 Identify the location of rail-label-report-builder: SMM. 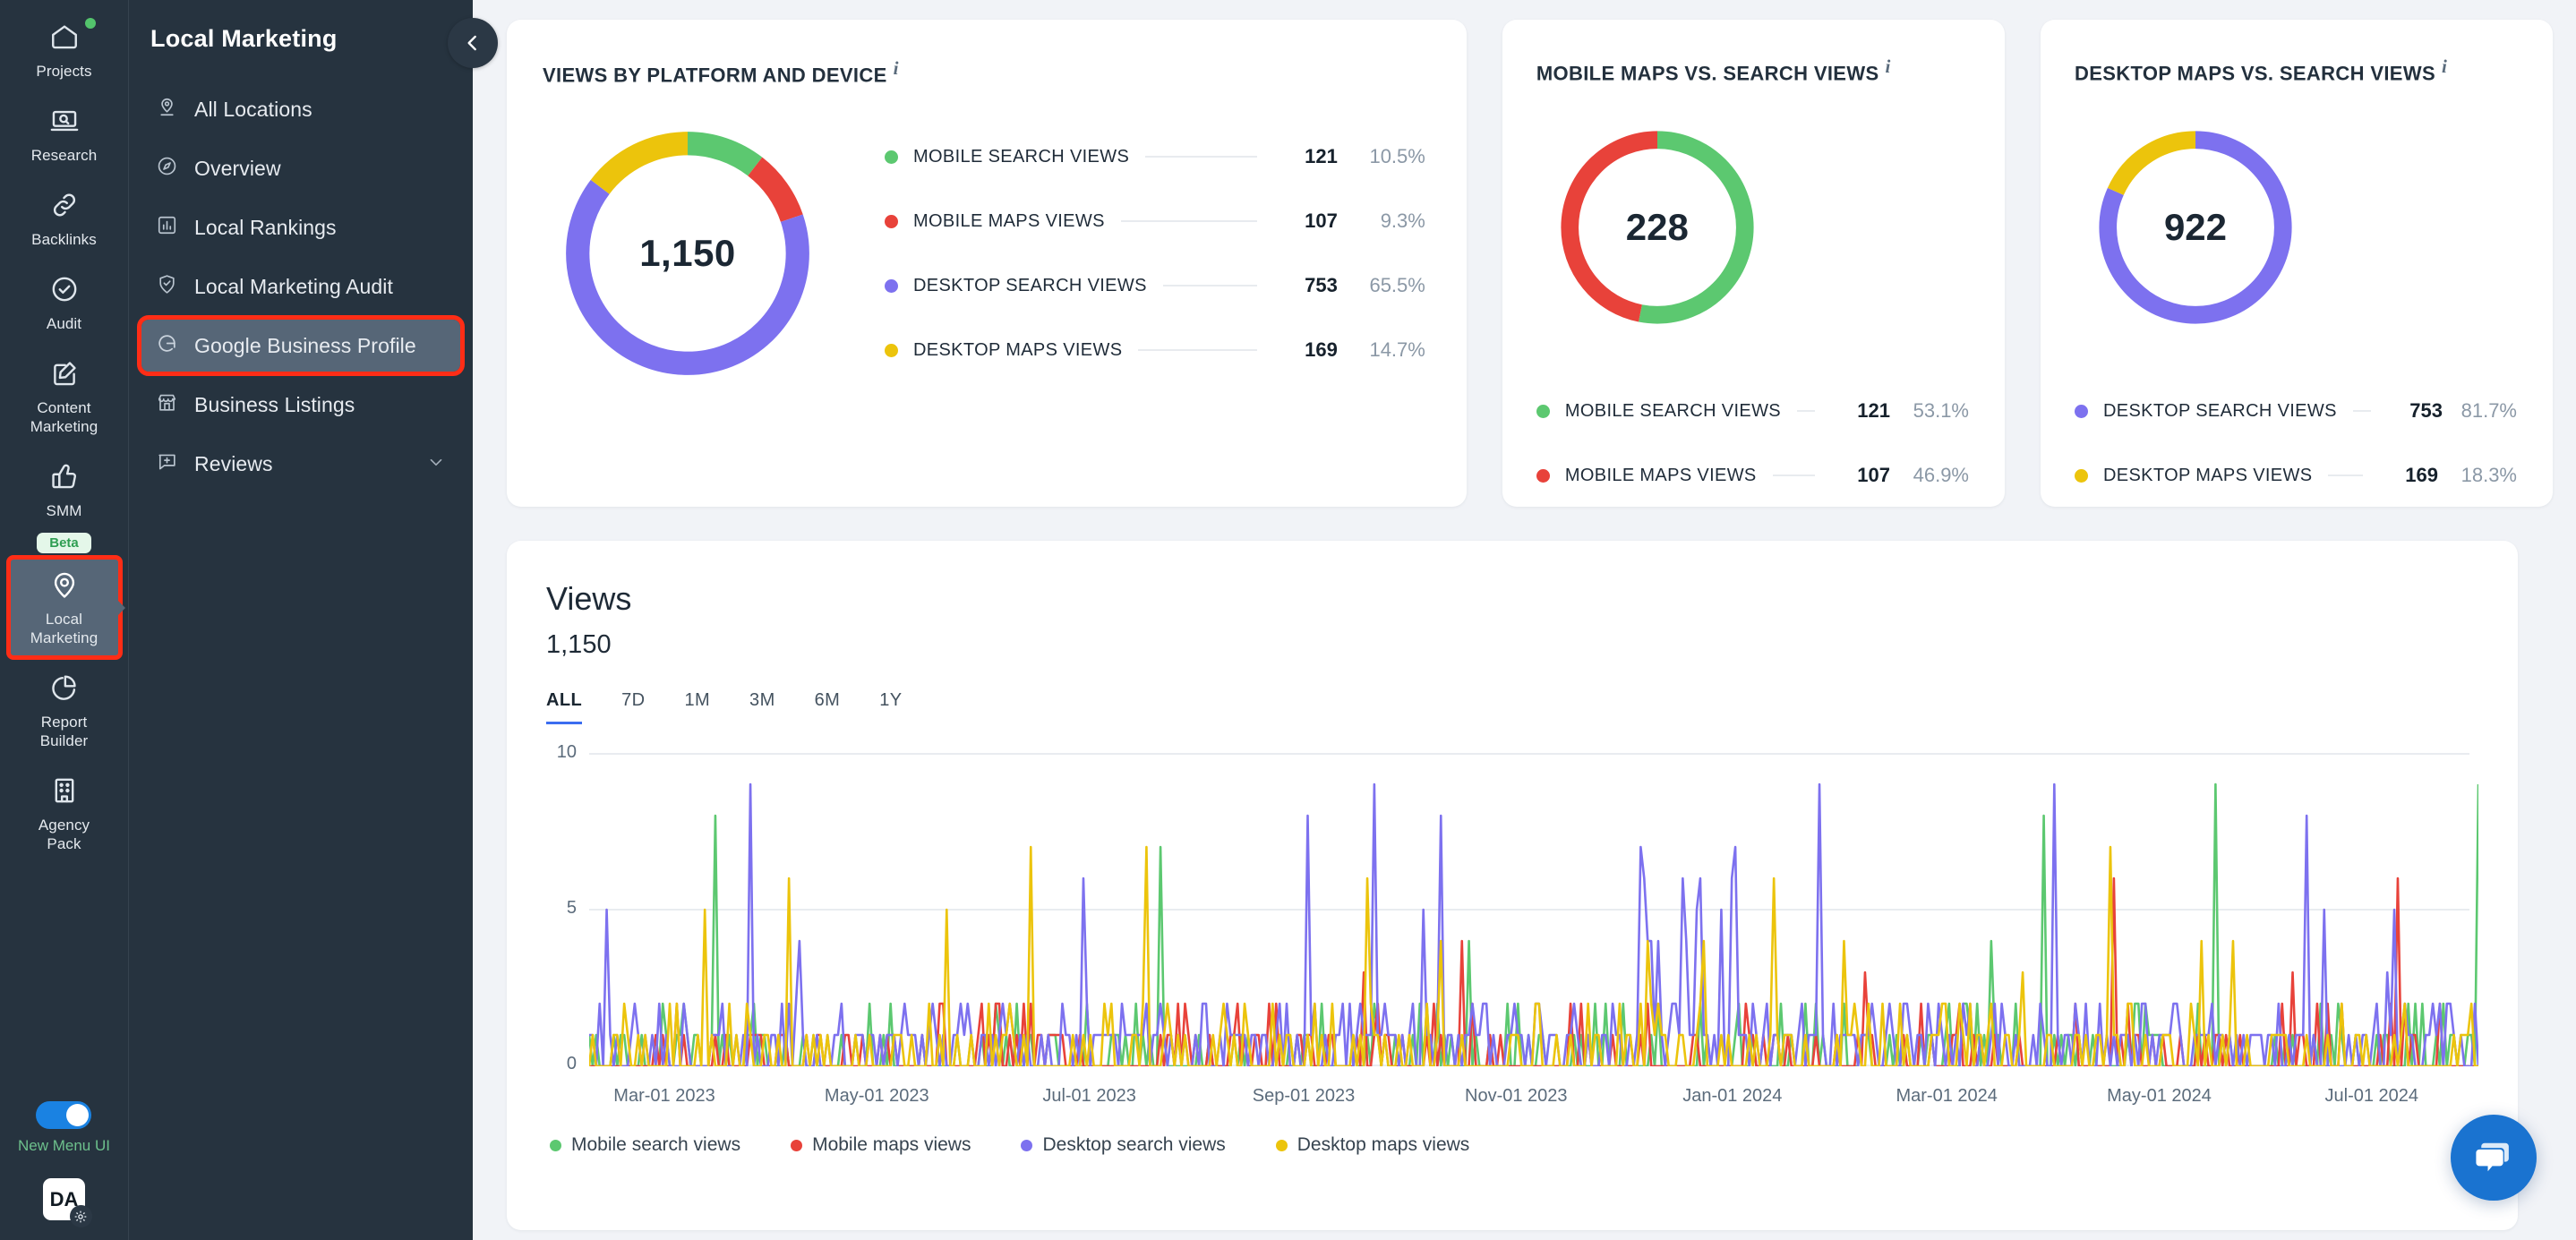
(64, 510).